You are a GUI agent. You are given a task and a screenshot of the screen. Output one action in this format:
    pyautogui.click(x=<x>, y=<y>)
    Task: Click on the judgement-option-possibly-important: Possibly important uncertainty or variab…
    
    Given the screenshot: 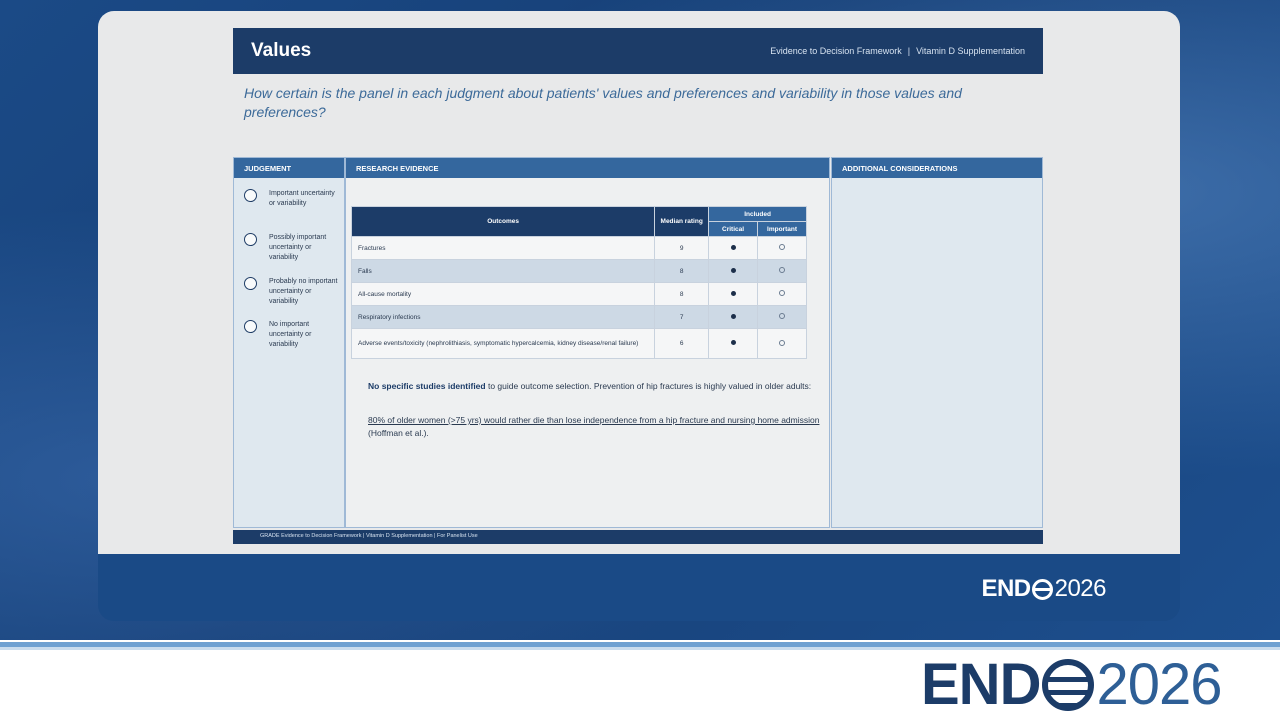 What is the action you would take?
    pyautogui.click(x=292, y=247)
    